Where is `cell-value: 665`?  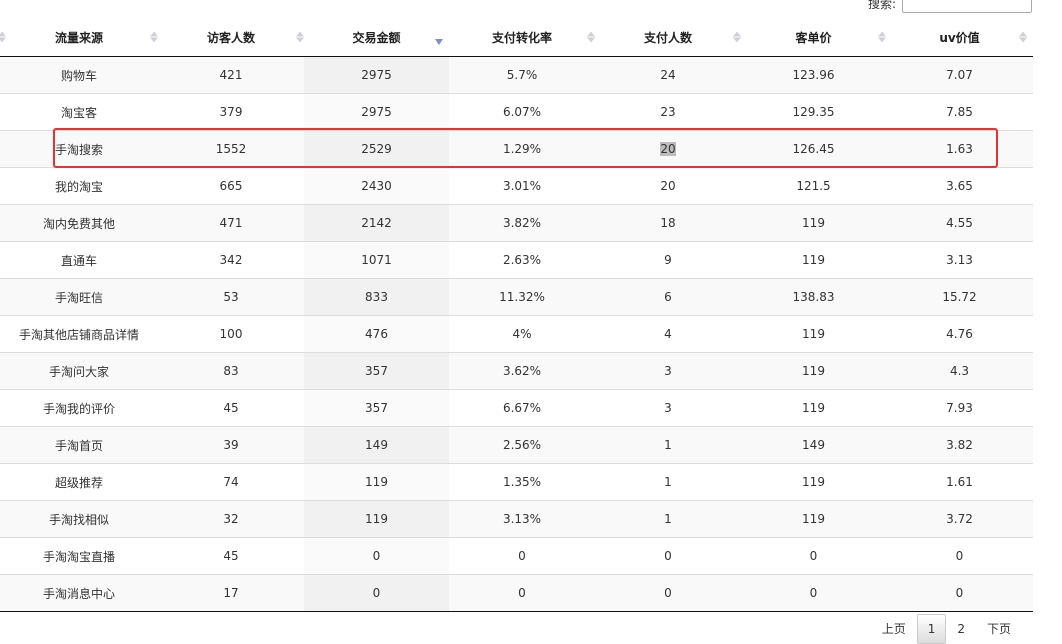 cell-value: 665 is located at coordinates (231, 186).